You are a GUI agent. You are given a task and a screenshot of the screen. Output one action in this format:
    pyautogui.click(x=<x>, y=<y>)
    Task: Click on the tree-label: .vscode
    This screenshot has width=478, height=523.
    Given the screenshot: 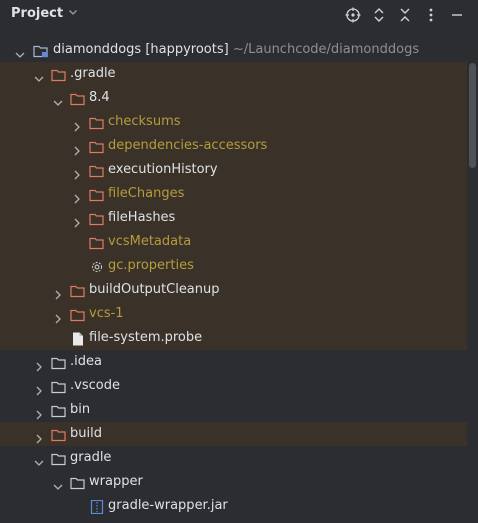 What is the action you would take?
    pyautogui.click(x=95, y=385)
    